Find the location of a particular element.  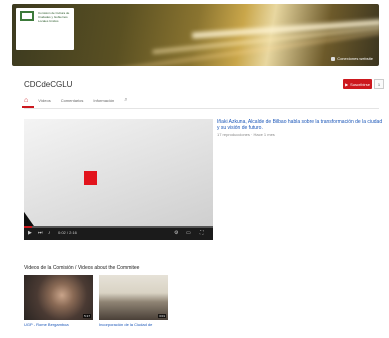

logo-mark-icon is located at coordinates (27, 16).